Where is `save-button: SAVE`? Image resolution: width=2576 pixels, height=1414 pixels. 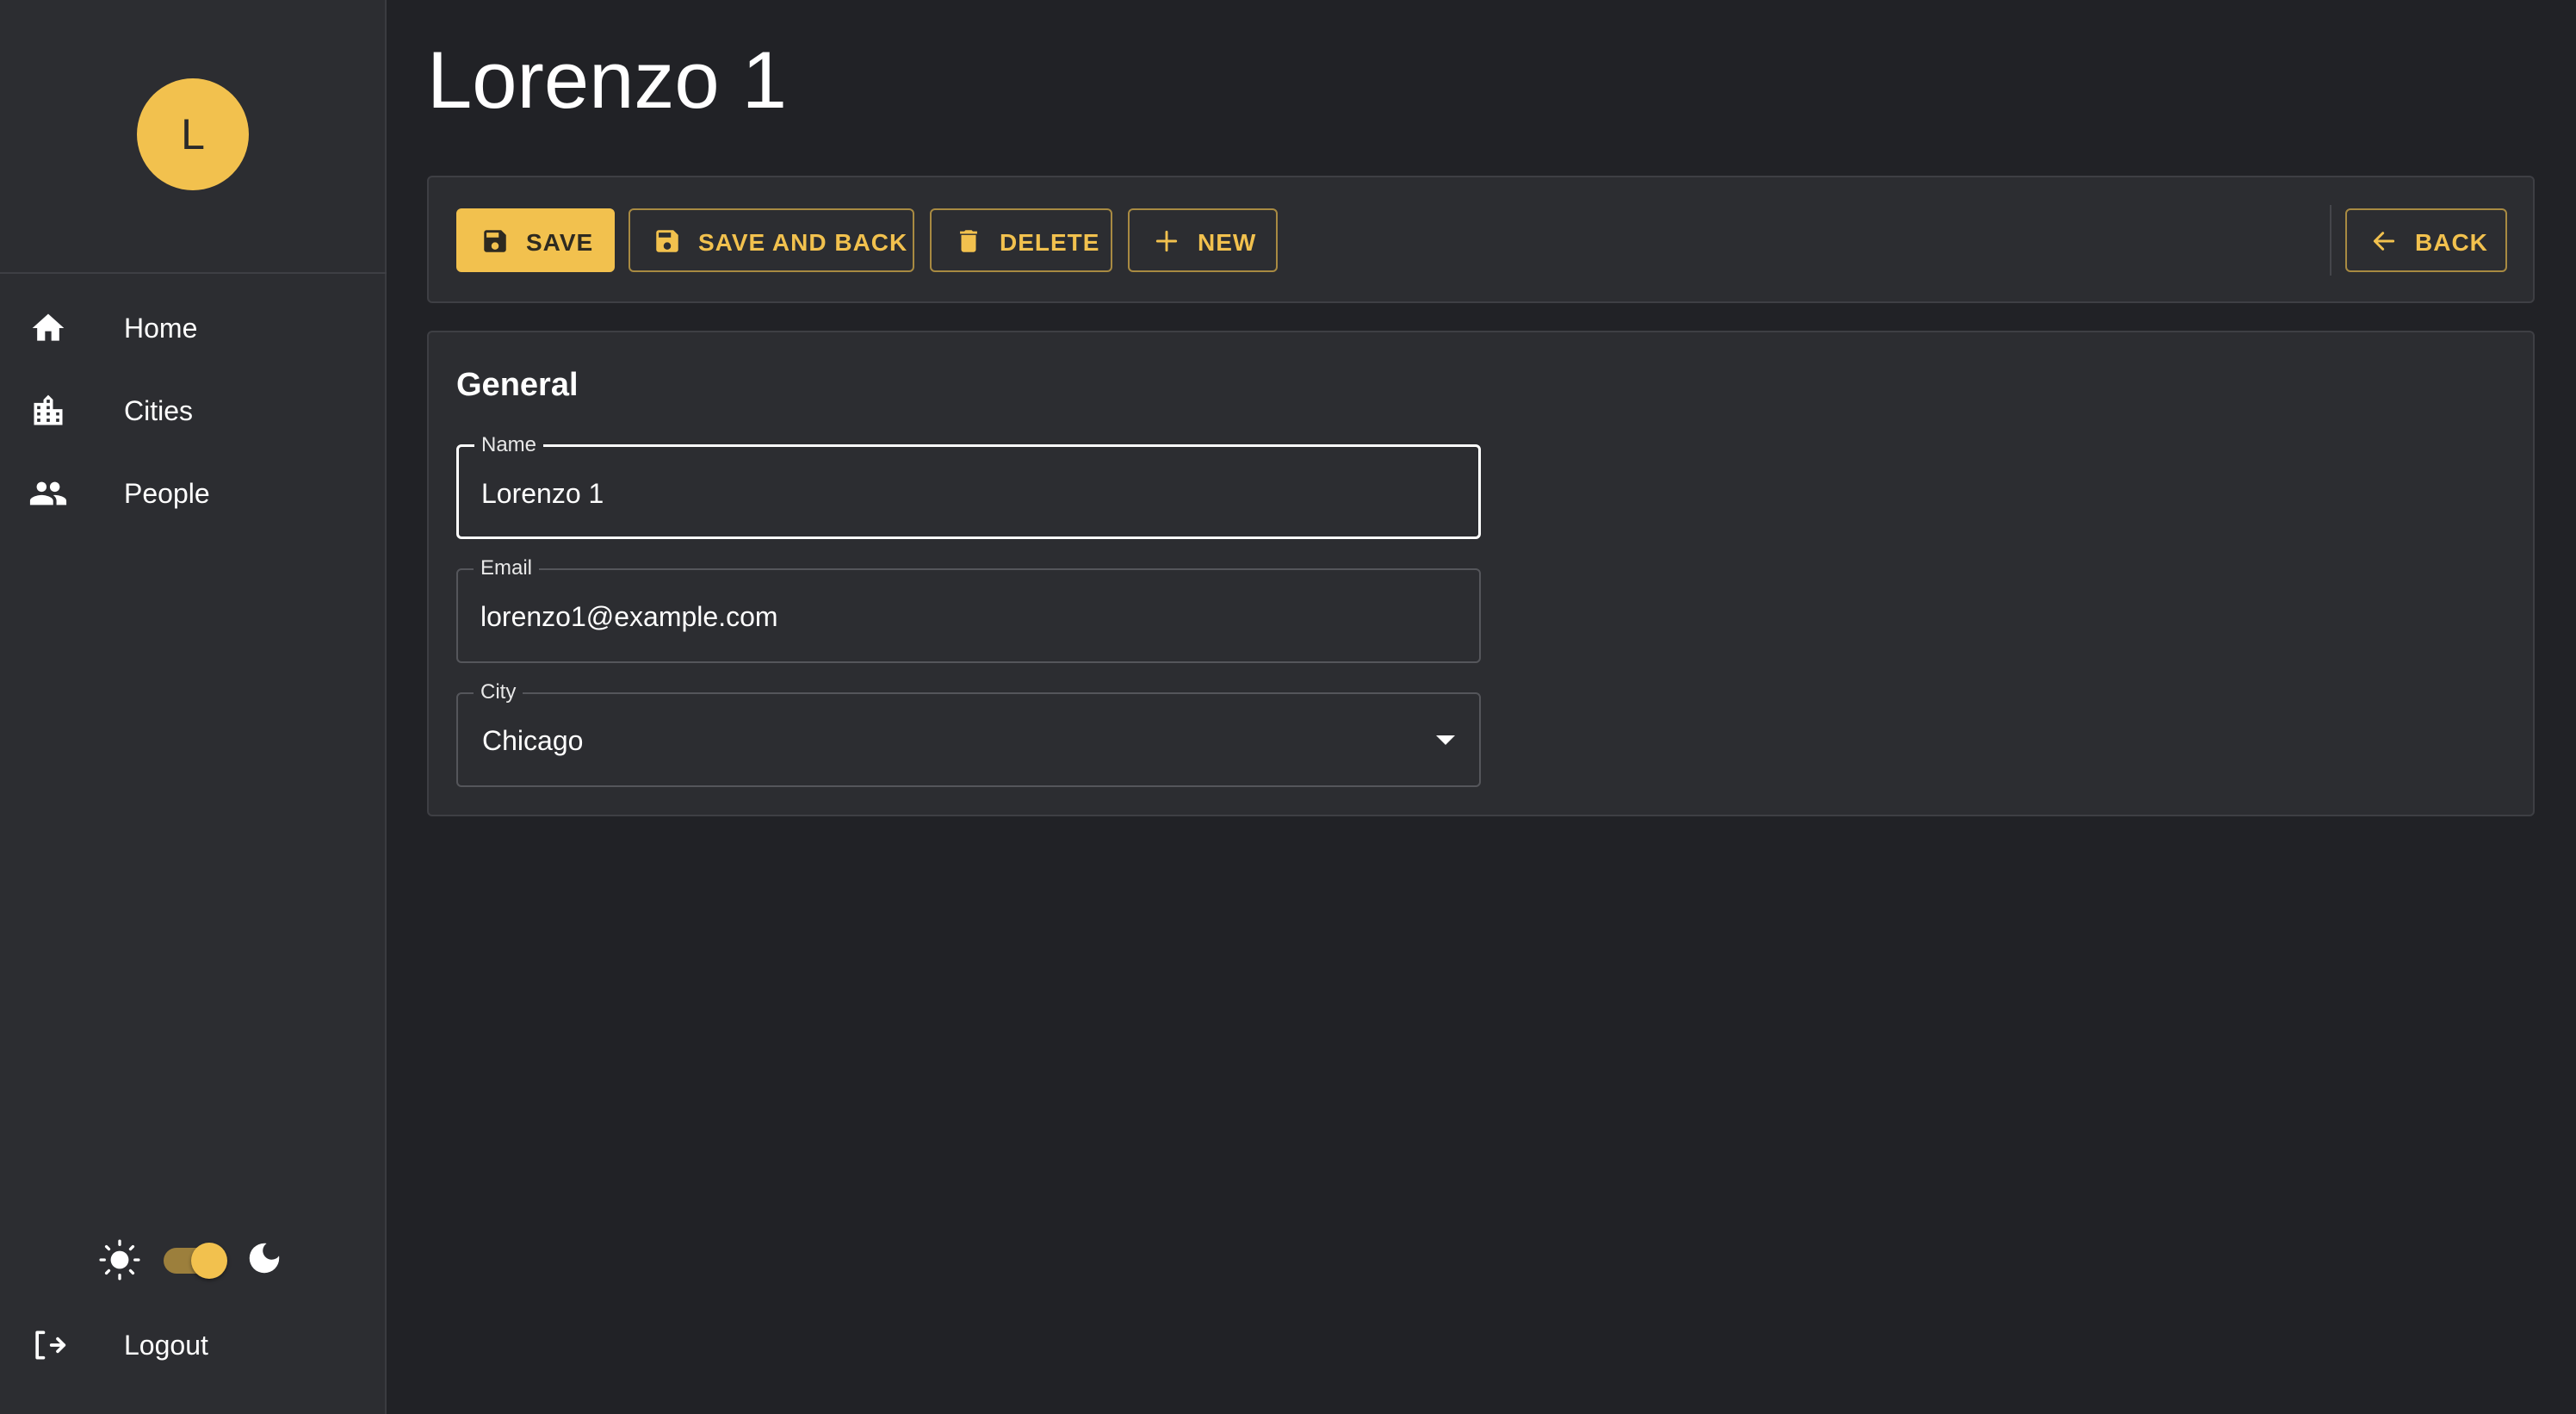 save-button: SAVE is located at coordinates (535, 240).